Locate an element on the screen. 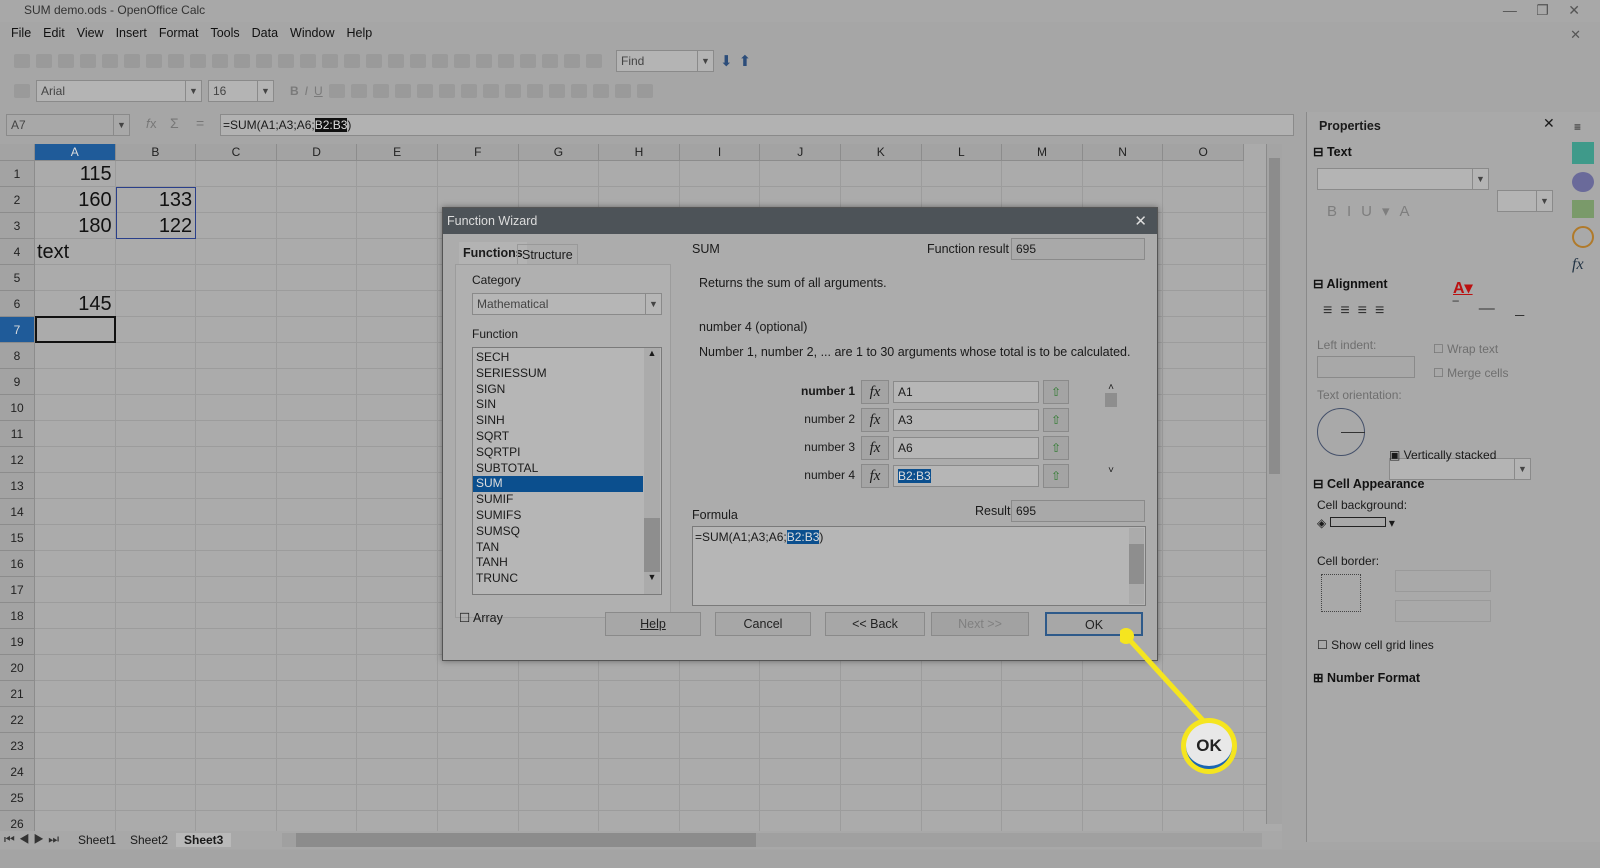  align-center-icon is located at coordinates (358, 91).